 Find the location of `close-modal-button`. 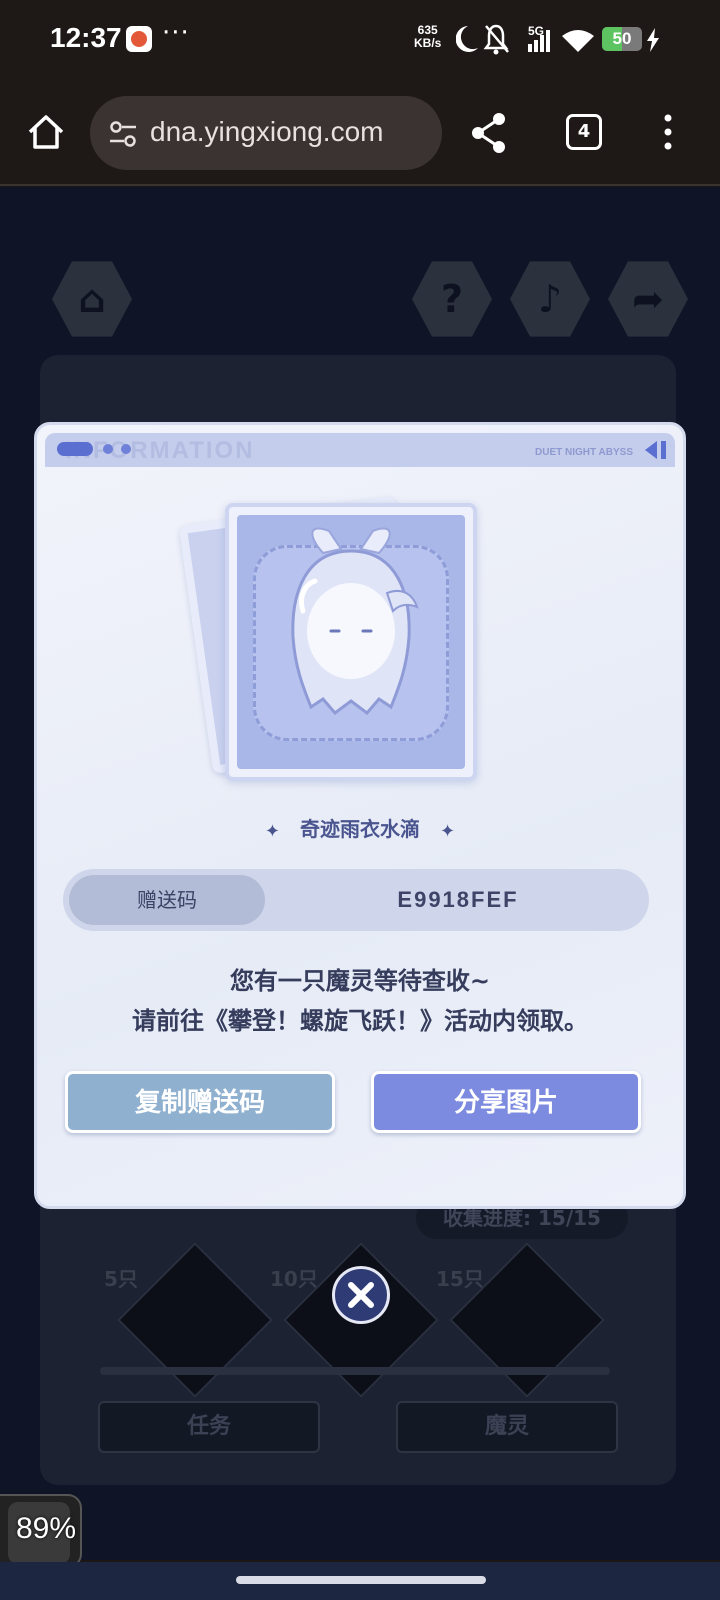

close-modal-button is located at coordinates (361, 1295).